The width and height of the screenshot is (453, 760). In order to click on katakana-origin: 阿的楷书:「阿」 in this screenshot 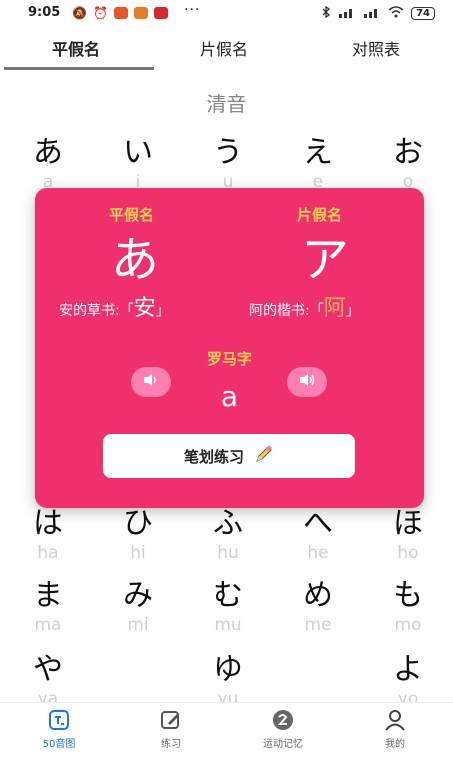, I will do `click(304, 306)`.